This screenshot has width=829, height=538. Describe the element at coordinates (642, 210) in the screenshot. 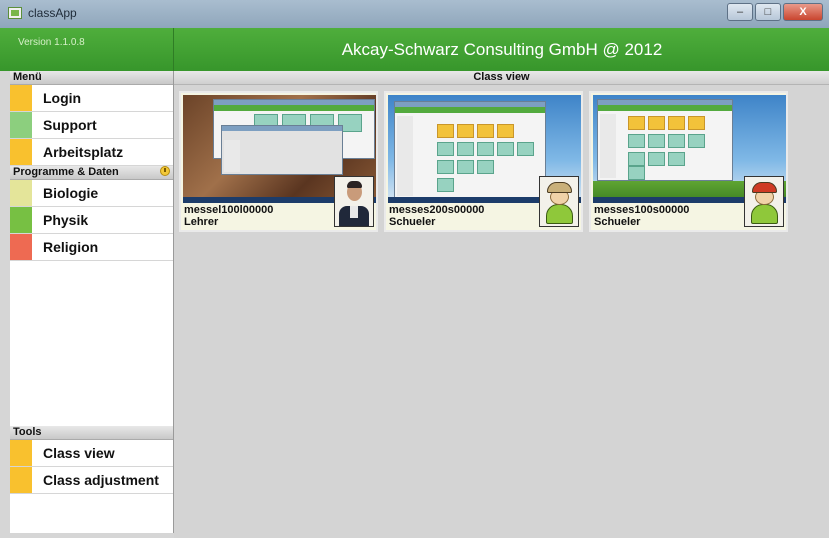

I see `client-name: messes100s00000` at that location.